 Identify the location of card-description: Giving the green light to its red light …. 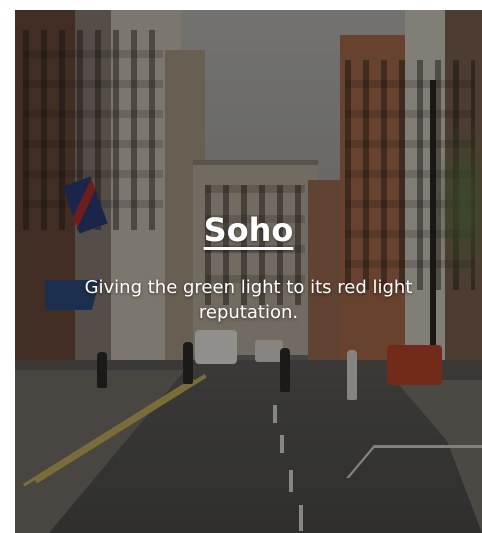
(248, 300).